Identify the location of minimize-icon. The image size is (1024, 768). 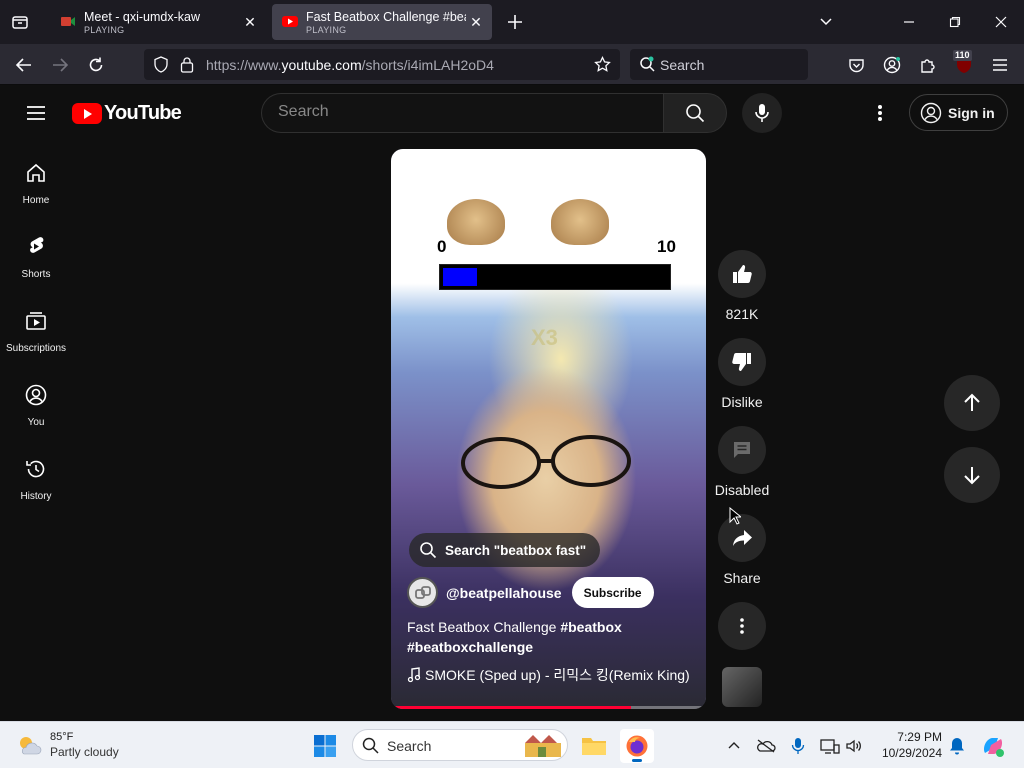
(909, 22).